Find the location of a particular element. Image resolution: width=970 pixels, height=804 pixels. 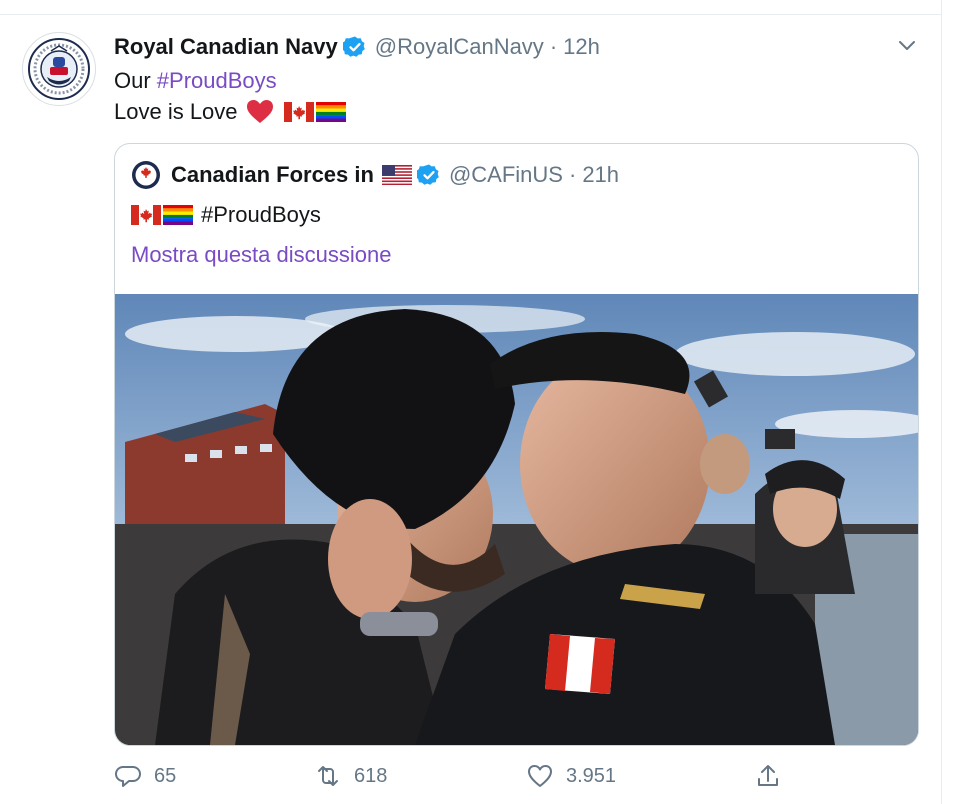

top-divider is located at coordinates (471, 14).